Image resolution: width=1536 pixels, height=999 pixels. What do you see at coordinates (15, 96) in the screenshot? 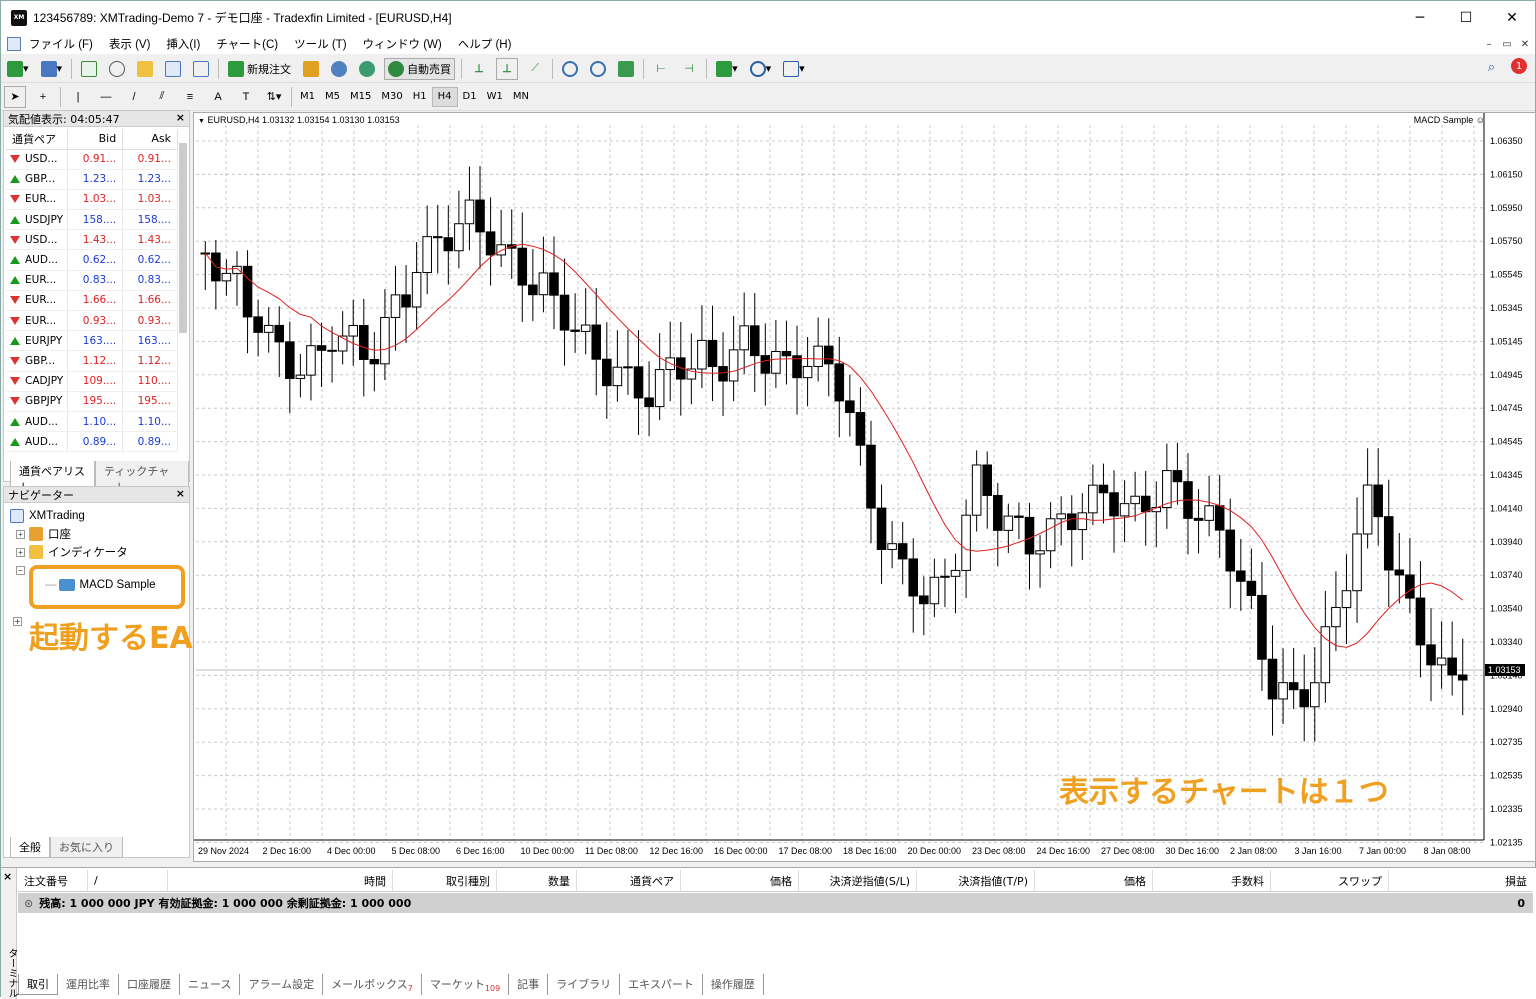
I see `cursor-icon: ➤` at bounding box center [15, 96].